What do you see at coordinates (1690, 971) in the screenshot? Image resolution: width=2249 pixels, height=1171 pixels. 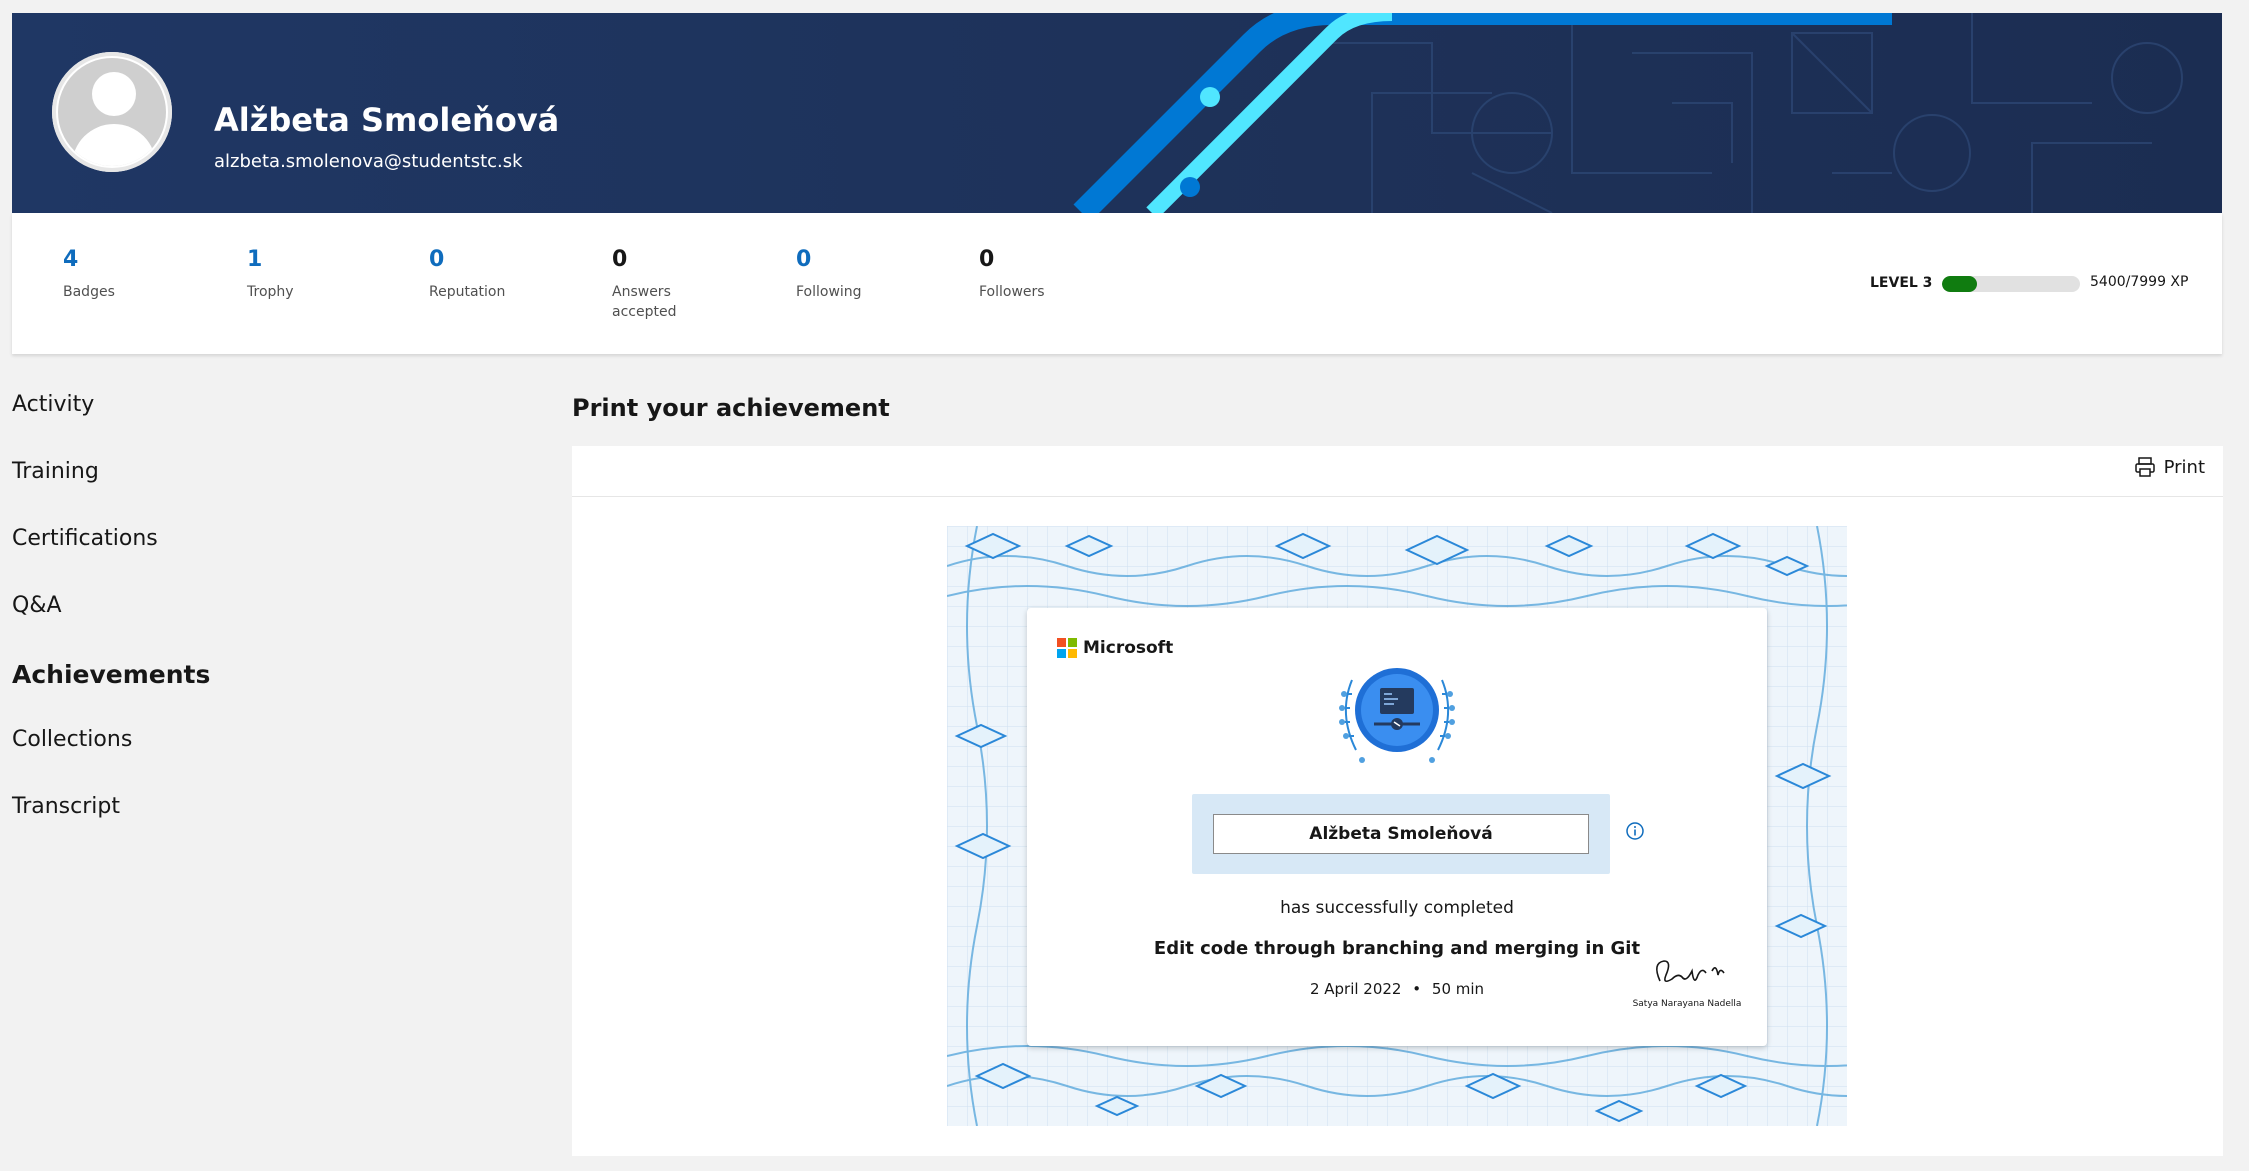 I see `signature-image` at bounding box center [1690, 971].